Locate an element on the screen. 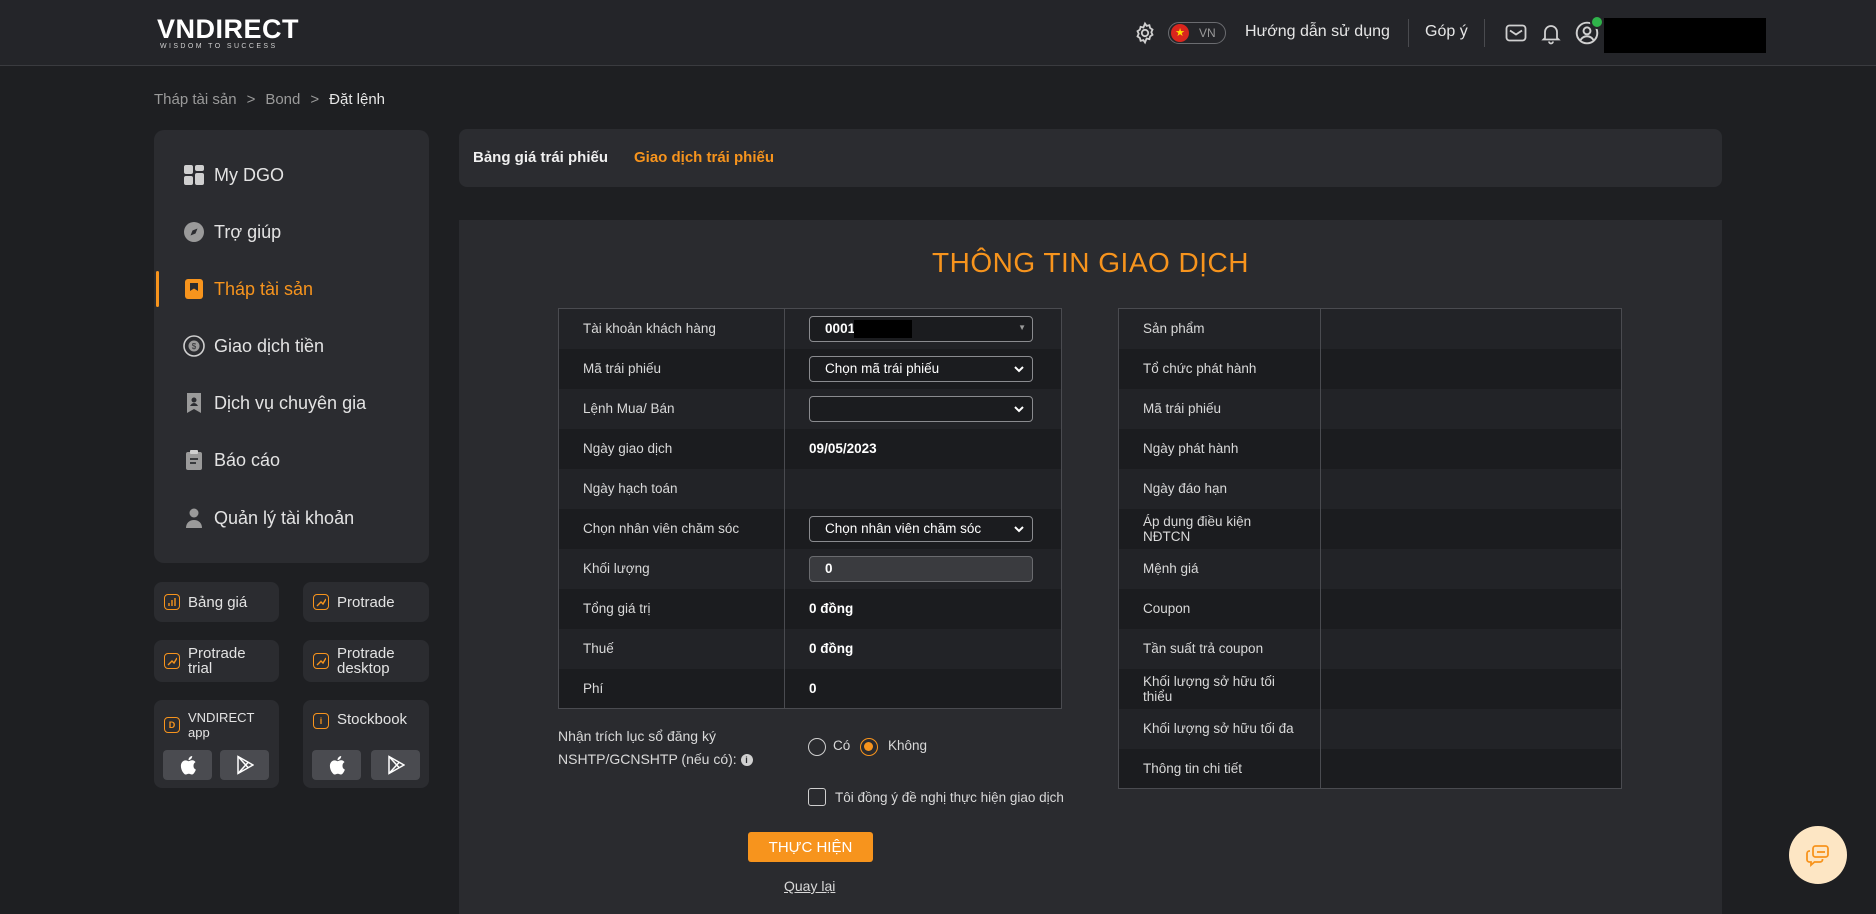 The height and width of the screenshot is (914, 1876). bond-code-select: Chọn mã trái phiếu is located at coordinates (921, 368).